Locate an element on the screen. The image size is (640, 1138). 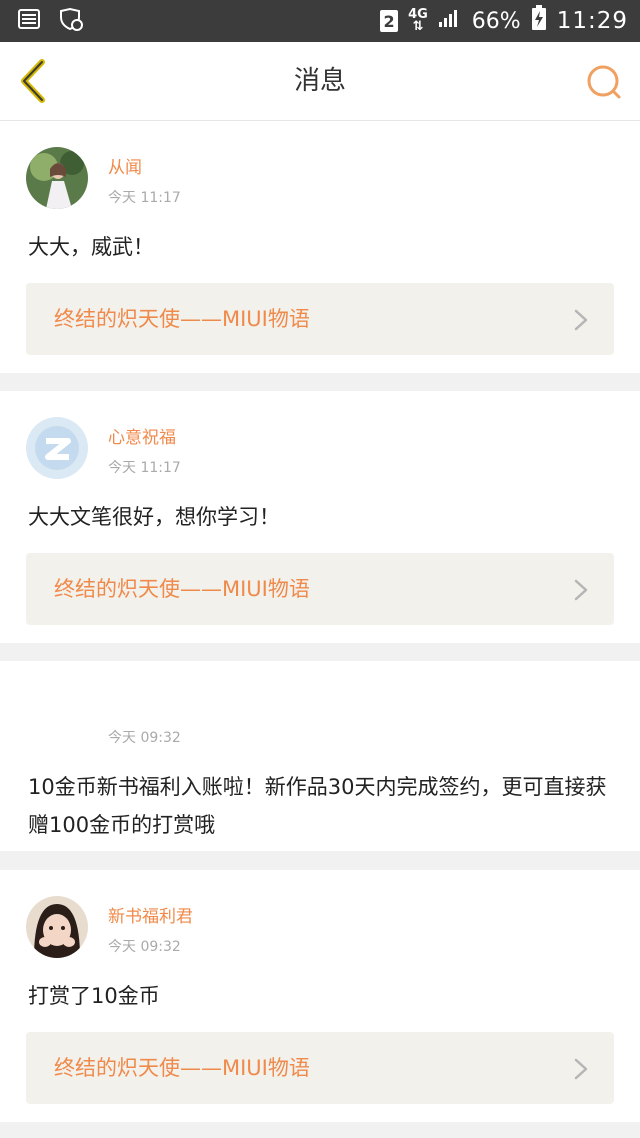
sender-name: 新书福利君 is located at coordinates (150, 914).